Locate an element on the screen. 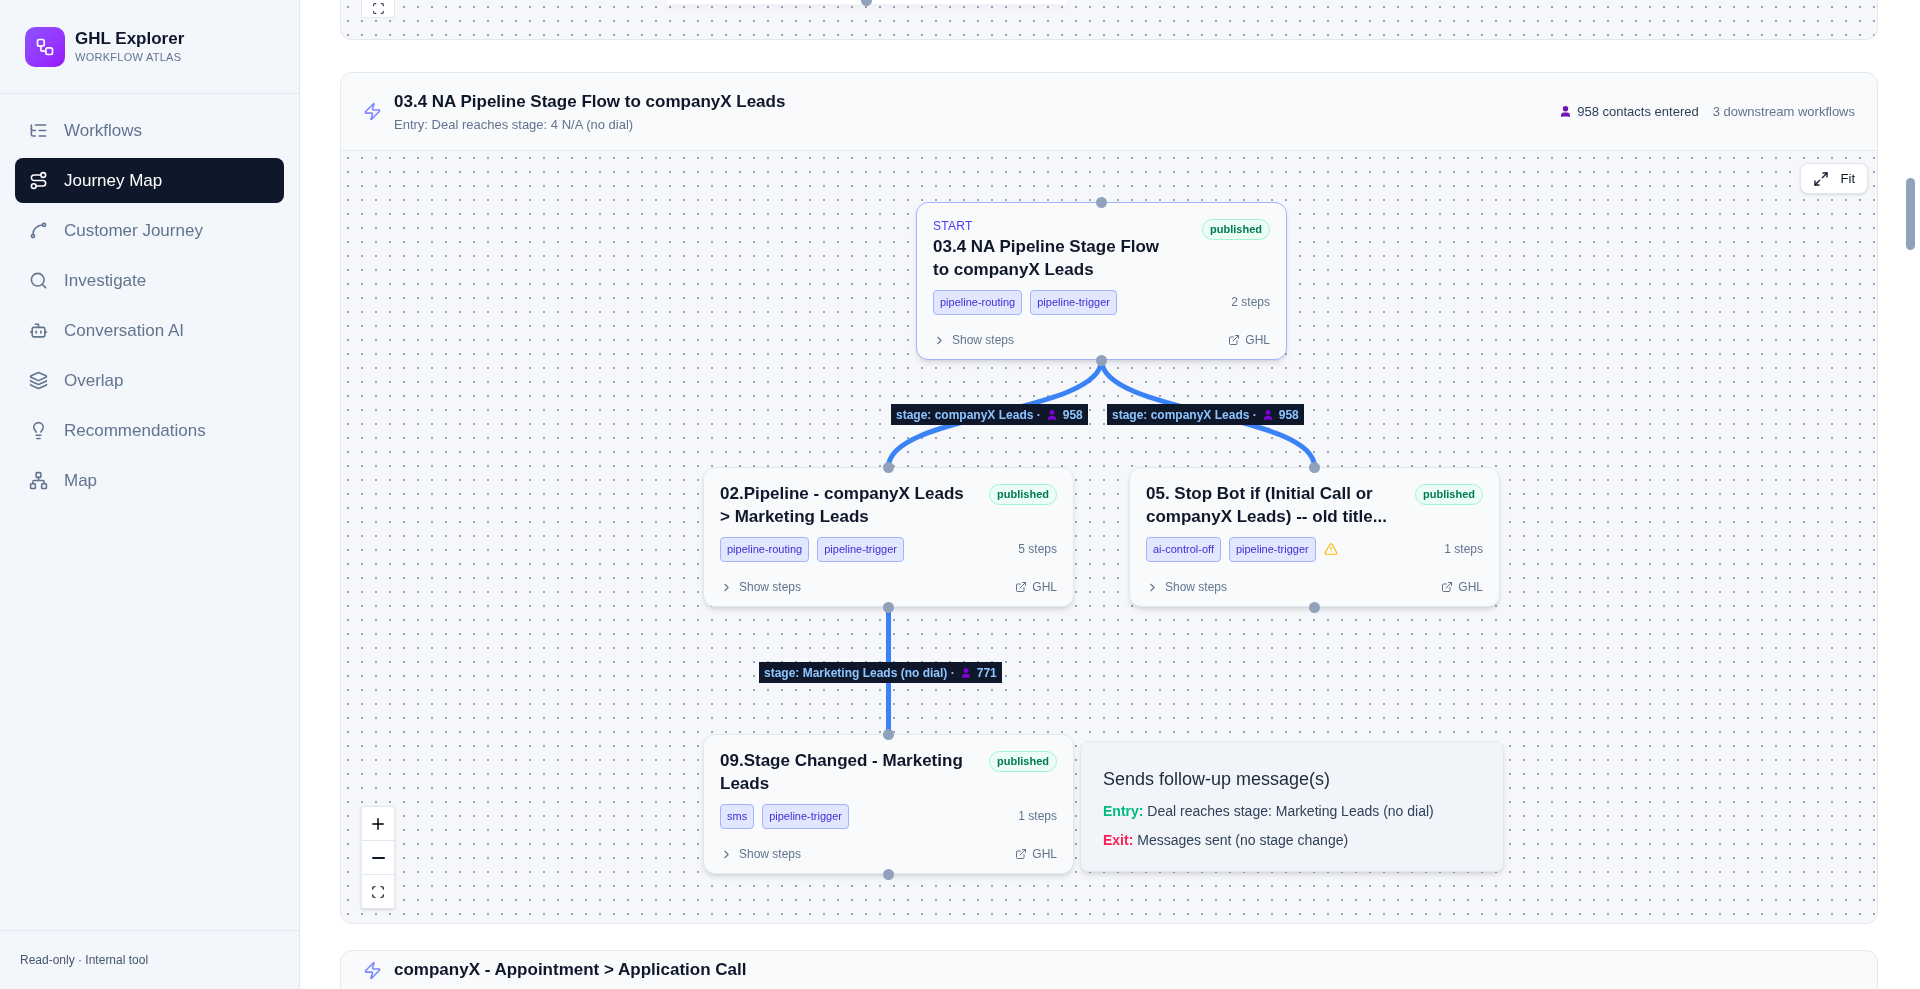 The height and width of the screenshot is (989, 1920). workflow-node: START 03.4 NA Pipeline Stage Flow to companyX Leads published pipeline-routing pipeline-trigger 2 steps Show steps GHL is located at coordinates (1101, 281).